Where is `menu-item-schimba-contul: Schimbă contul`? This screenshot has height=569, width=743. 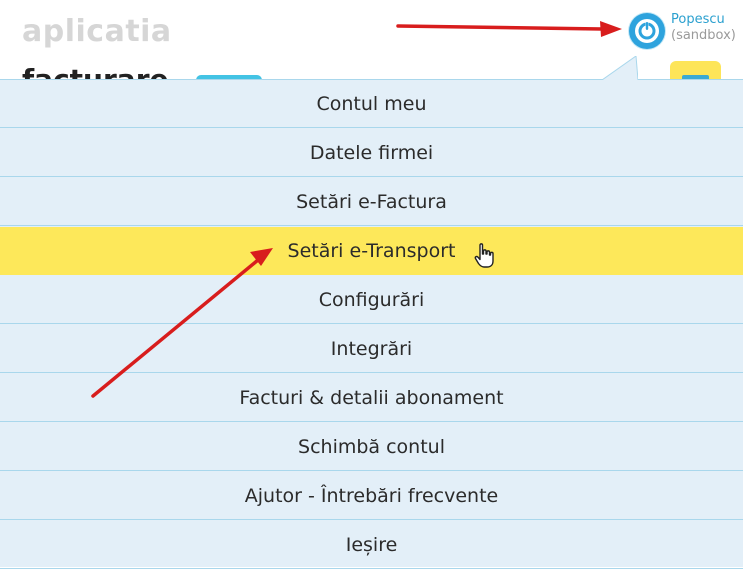
menu-item-schimba-contul: Schimbă contul is located at coordinates (371, 447).